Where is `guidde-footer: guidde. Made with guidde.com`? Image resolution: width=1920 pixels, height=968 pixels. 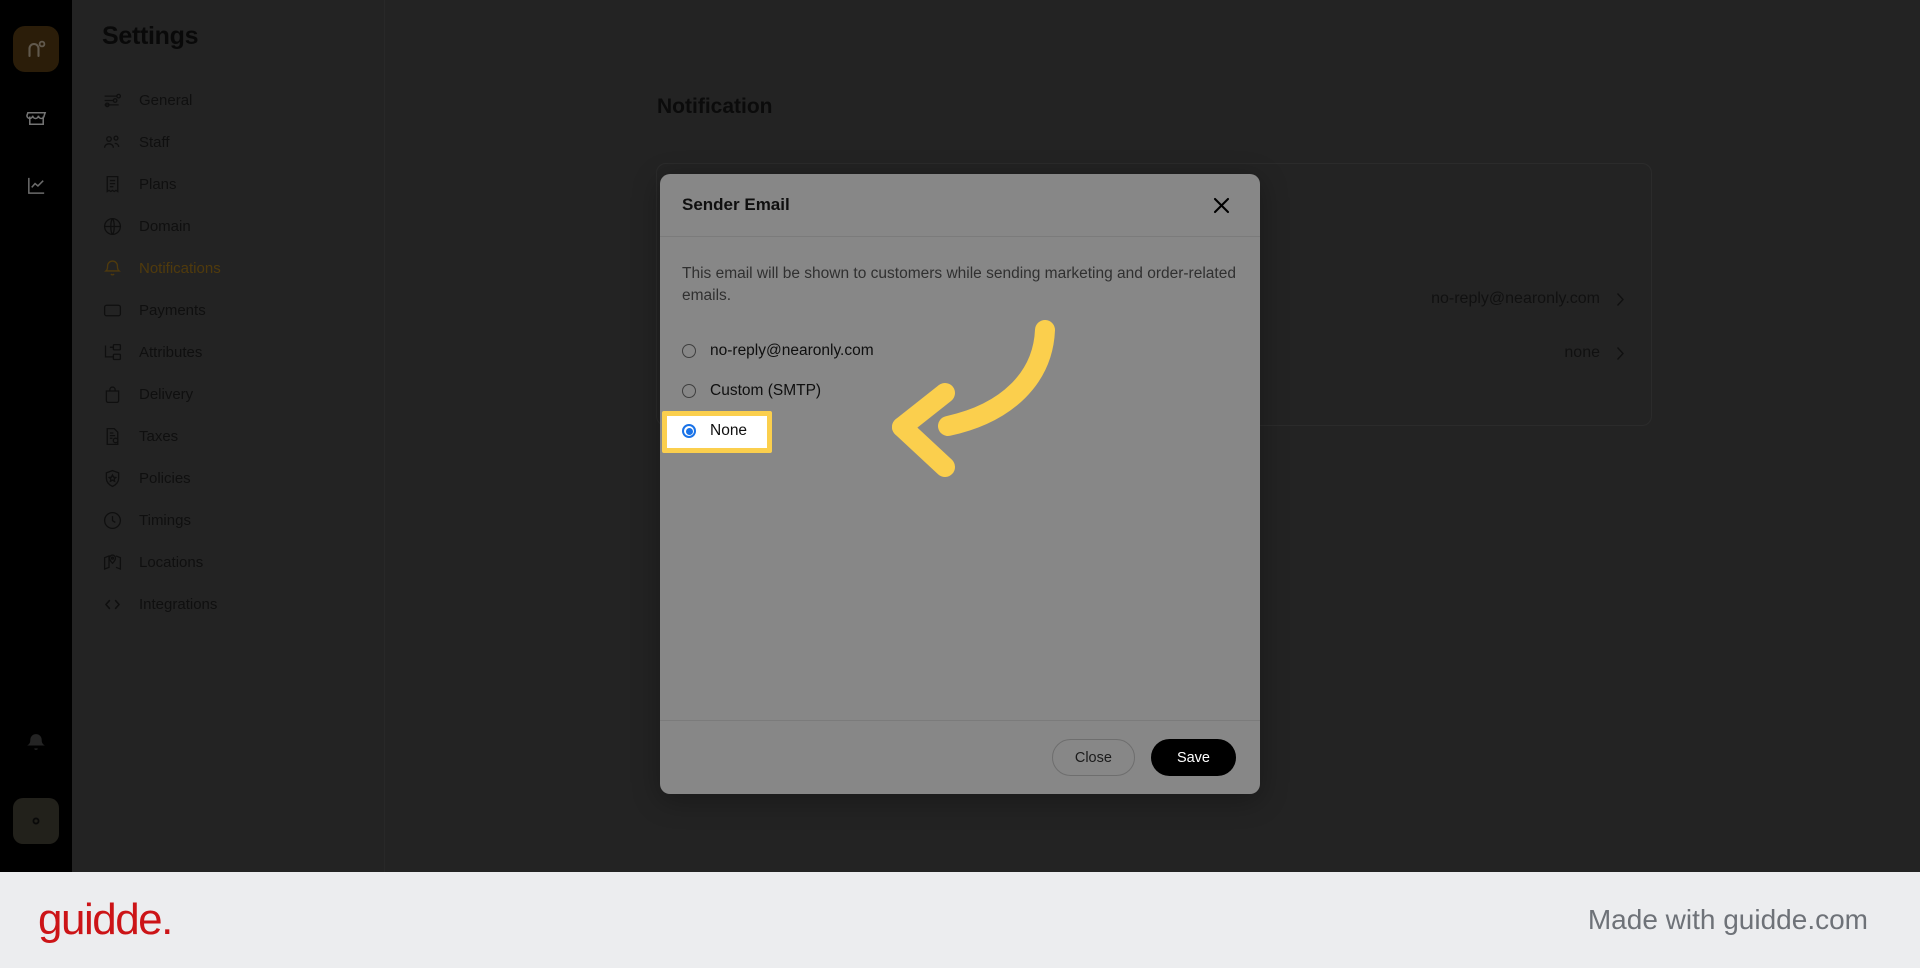
guidde-footer: guidde. Made with guidde.com is located at coordinates (960, 920).